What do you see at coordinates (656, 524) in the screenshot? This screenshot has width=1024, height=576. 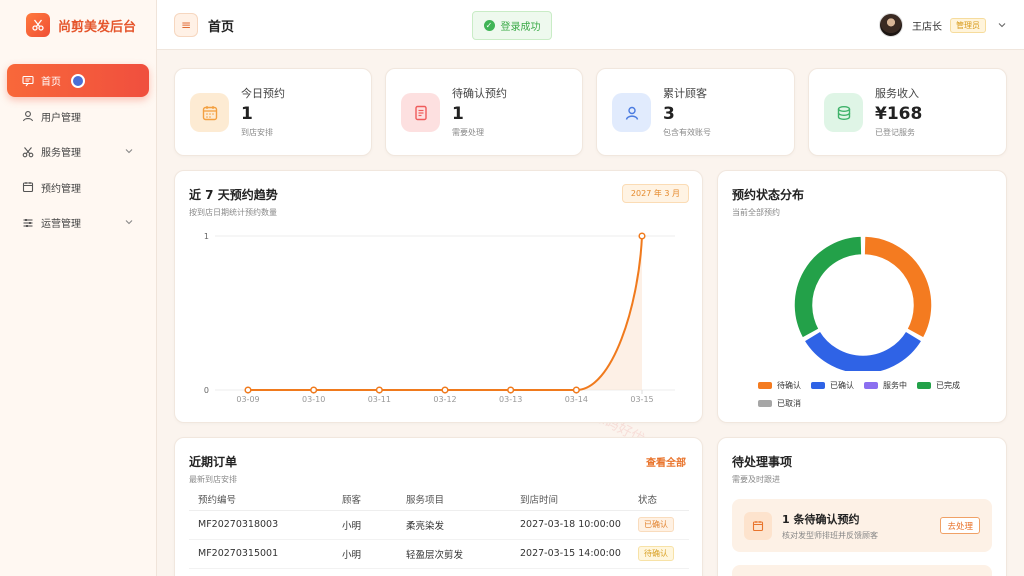 I see `status-badge: 已确认` at bounding box center [656, 524].